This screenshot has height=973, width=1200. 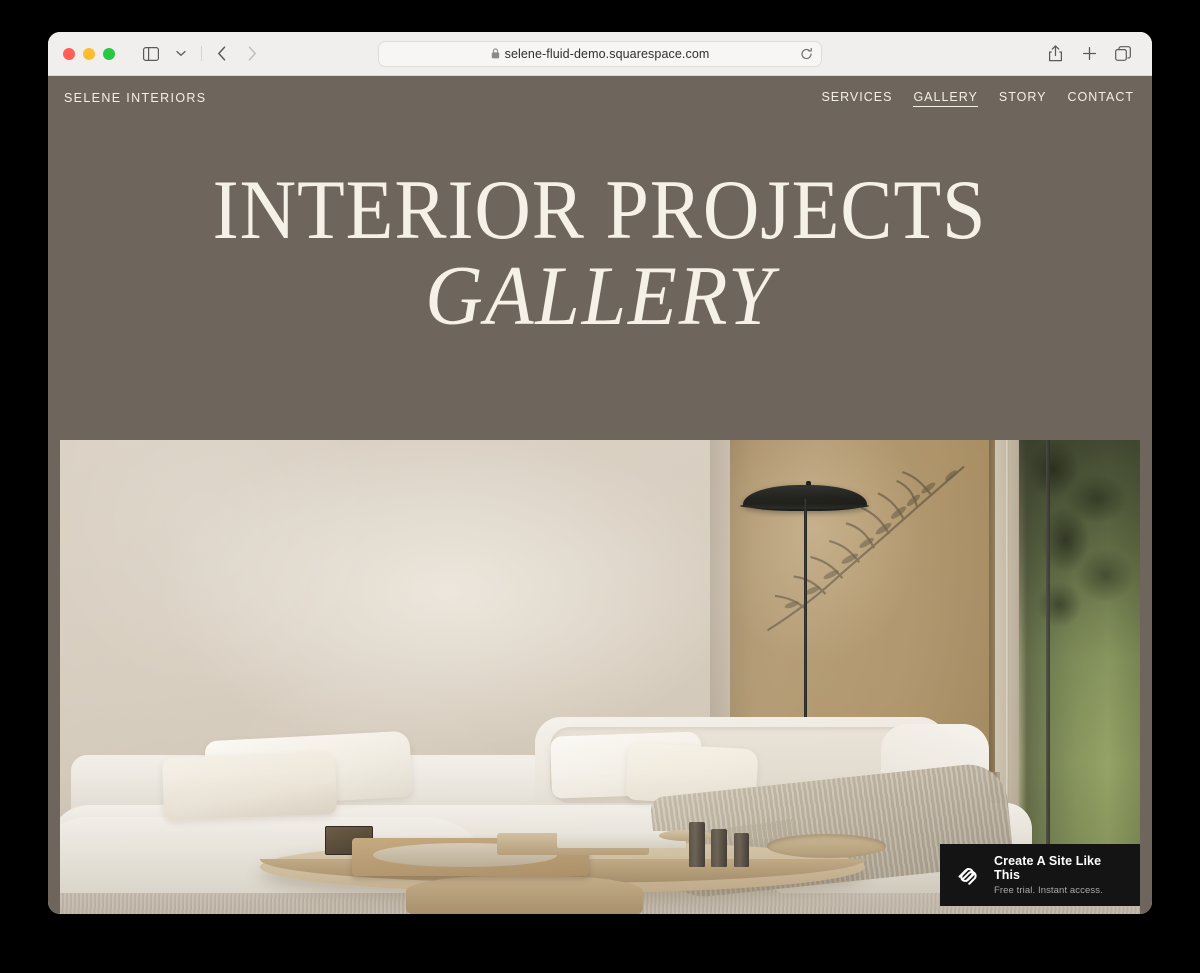 I want to click on promo-title: Create A Site Like This, so click(x=1048, y=868).